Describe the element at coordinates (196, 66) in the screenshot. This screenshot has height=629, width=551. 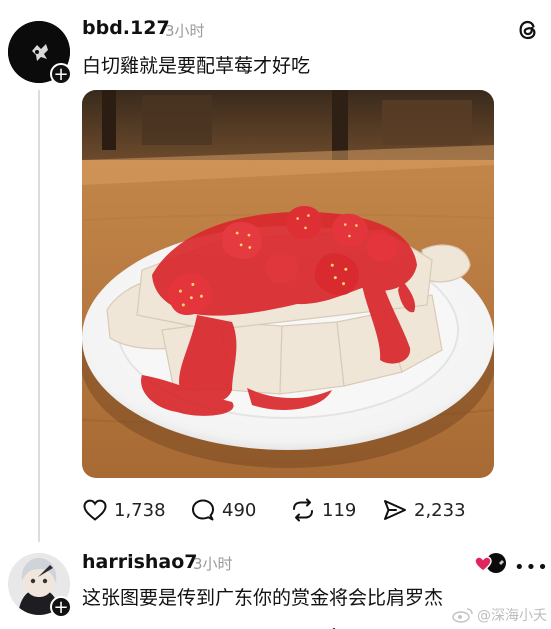
I see `post-text: 白切雞就是要配草莓才好吃` at that location.